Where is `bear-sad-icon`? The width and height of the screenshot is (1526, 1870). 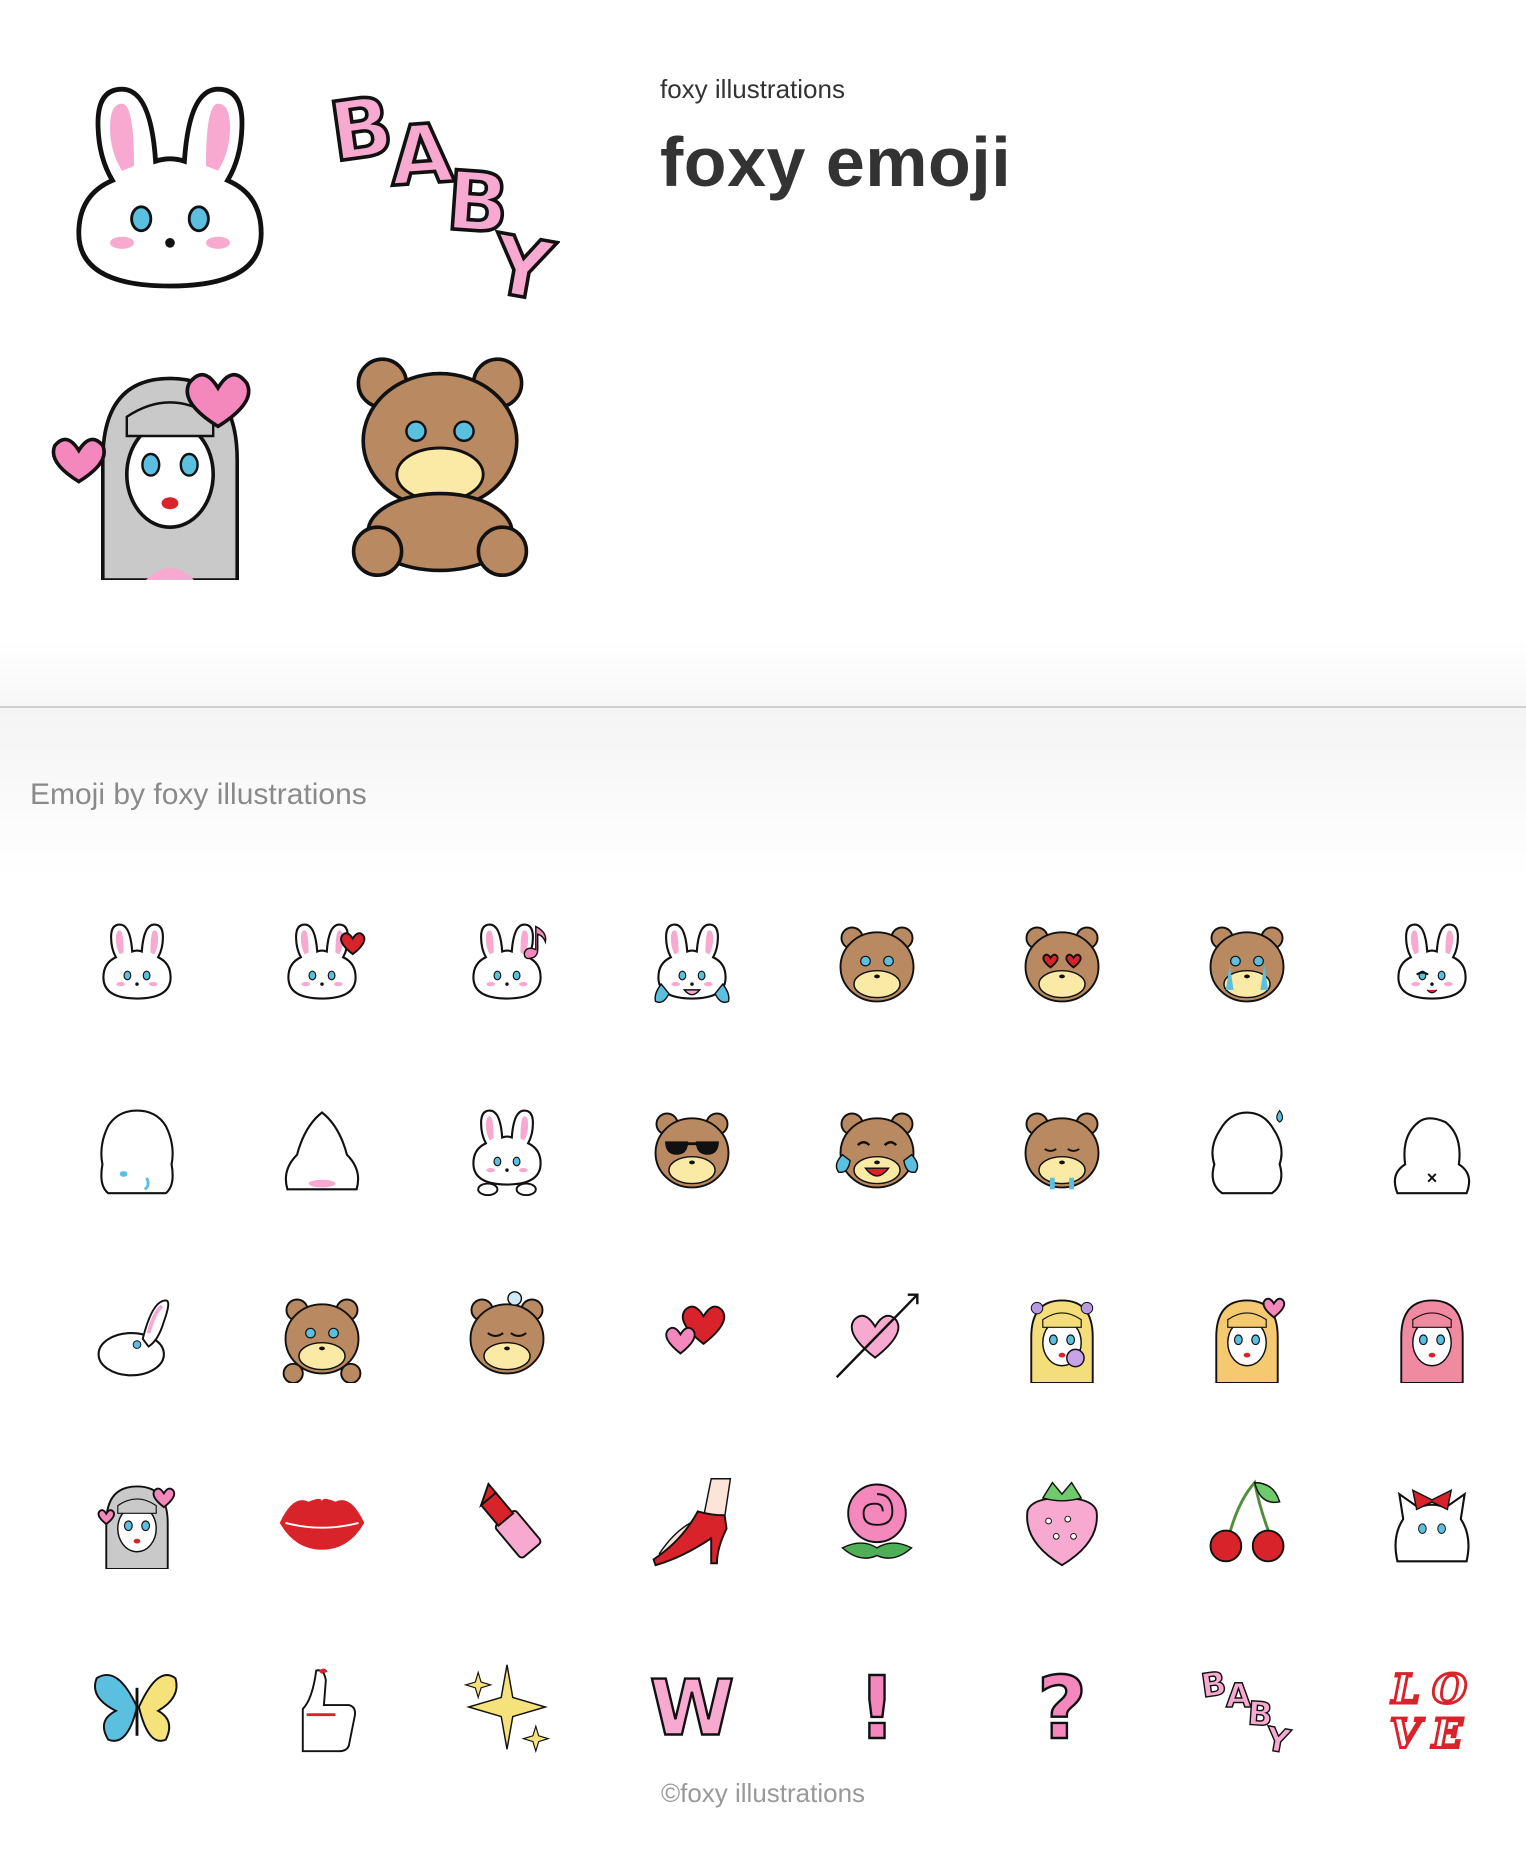 bear-sad-icon is located at coordinates (1061, 1149).